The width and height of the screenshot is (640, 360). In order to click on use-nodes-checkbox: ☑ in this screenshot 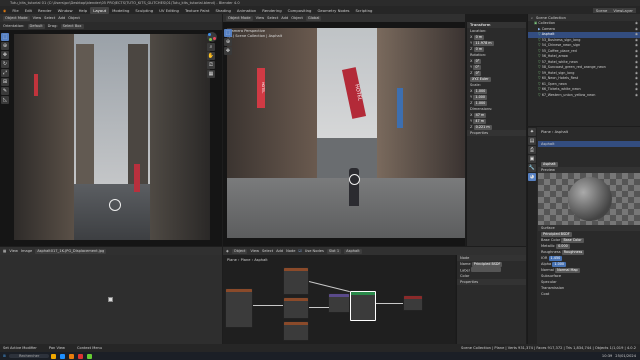, I will do `click(299, 251)`.